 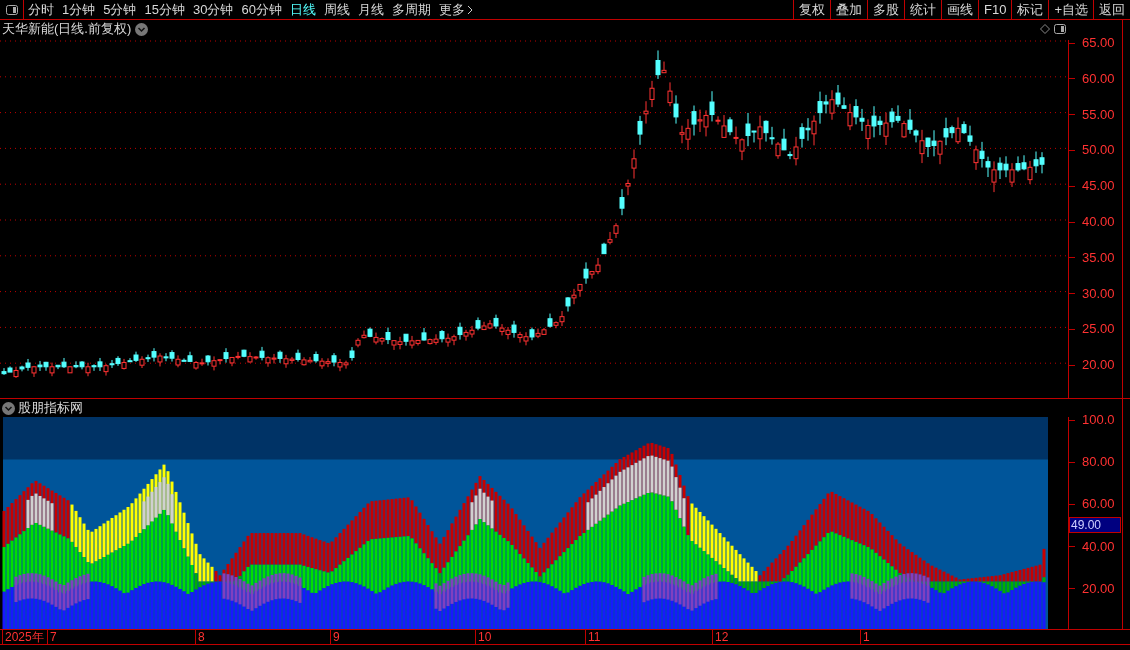 What do you see at coordinates (302, 9) in the screenshot?
I see `period-tab: 日线` at bounding box center [302, 9].